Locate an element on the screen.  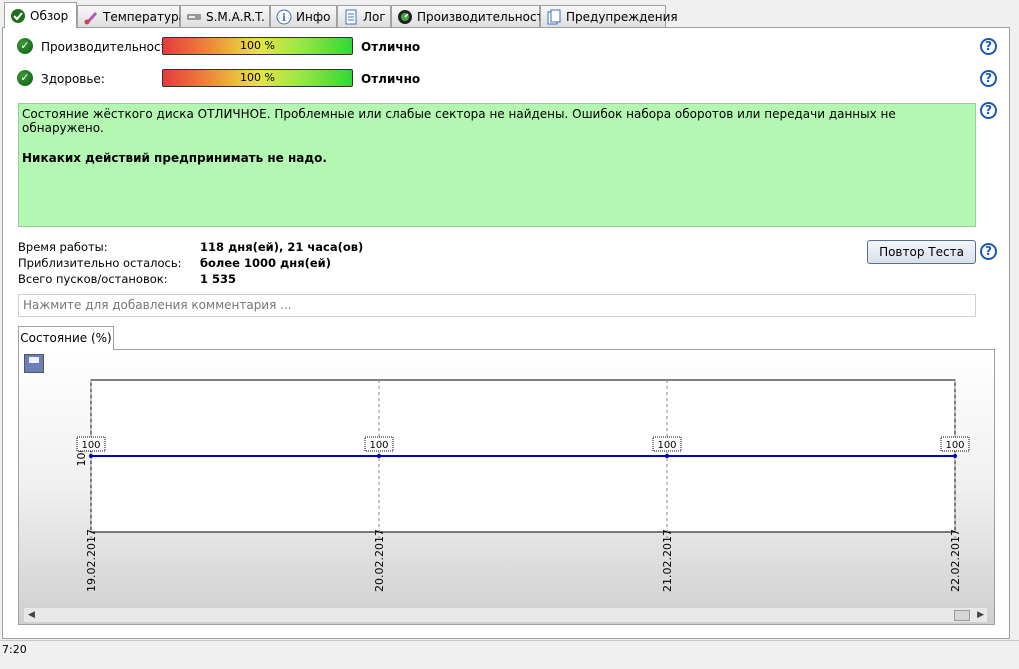
tab-label: Обзор is located at coordinates (49, 15).